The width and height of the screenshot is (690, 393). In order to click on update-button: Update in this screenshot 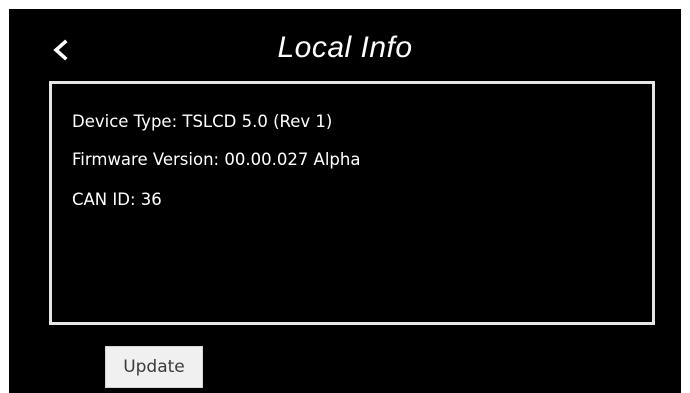, I will do `click(154, 367)`.